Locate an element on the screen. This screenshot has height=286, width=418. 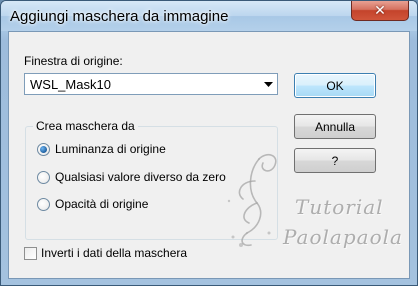
radio-luminance: Luminanza di origine is located at coordinates (101, 149).